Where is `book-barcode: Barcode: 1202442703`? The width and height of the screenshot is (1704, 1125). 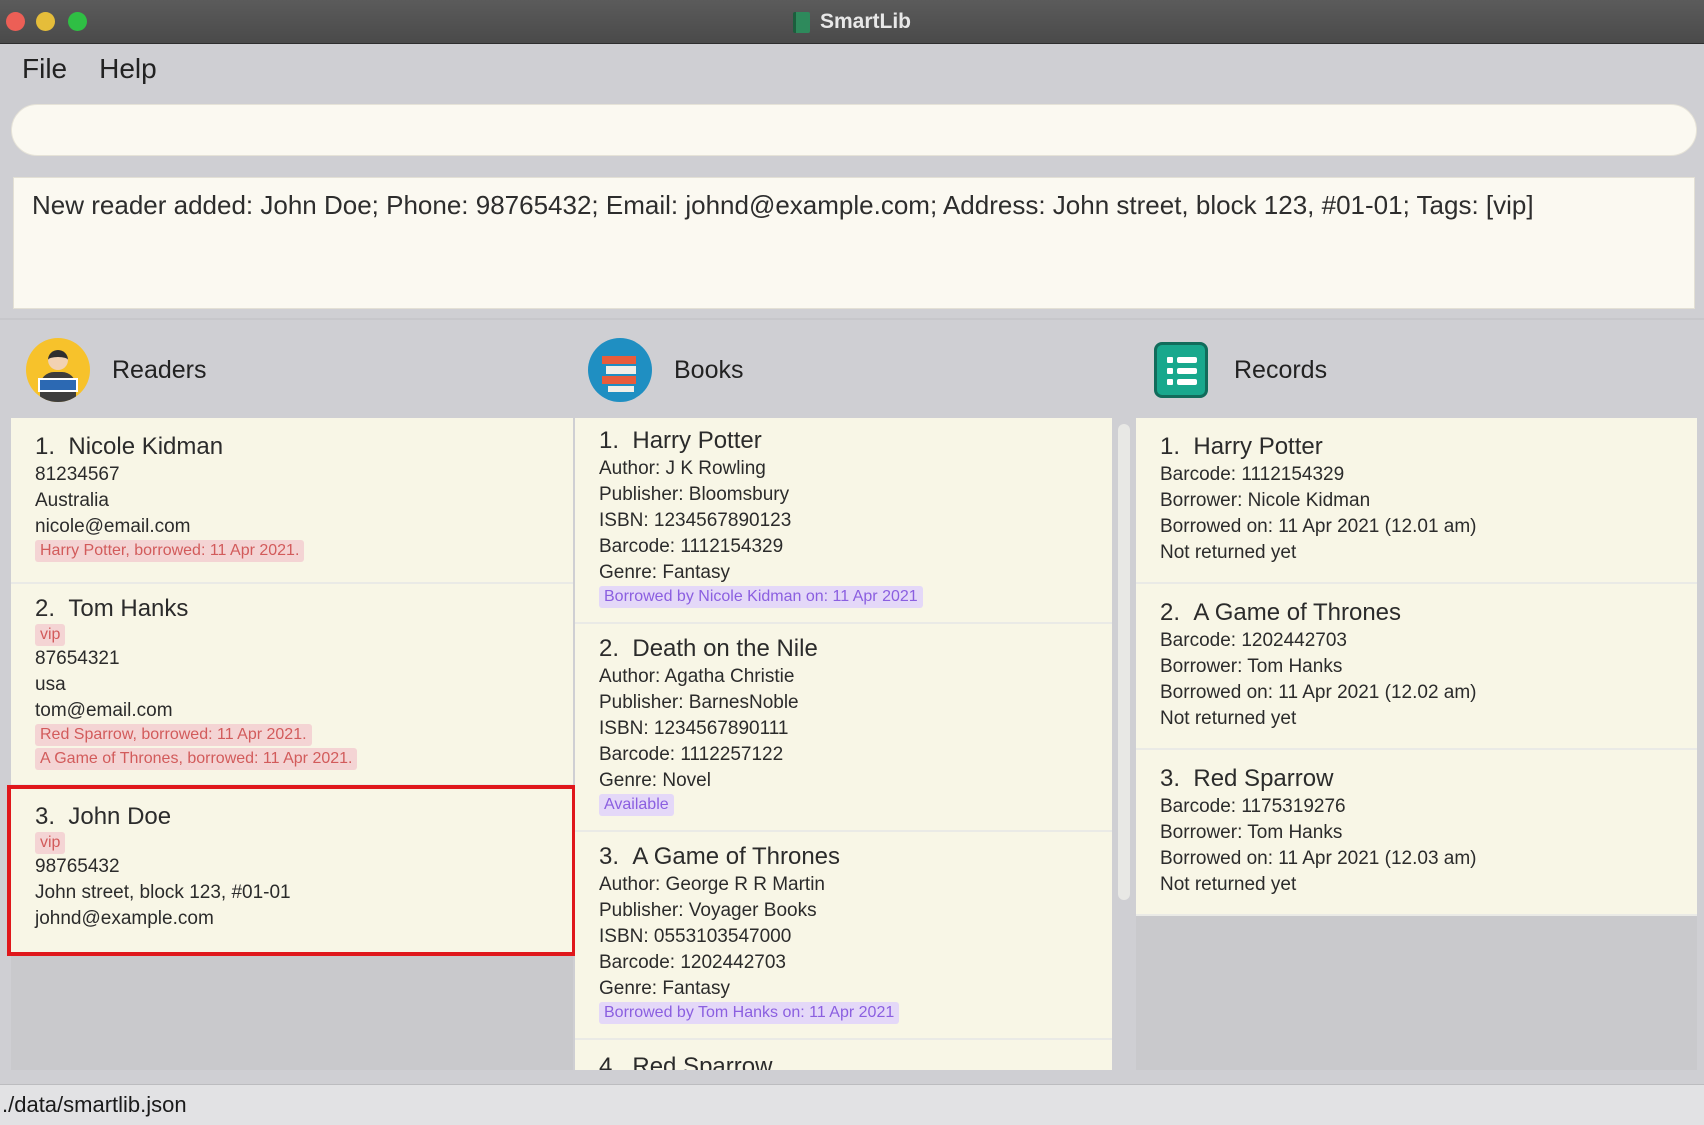 book-barcode: Barcode: 1202442703 is located at coordinates (692, 962).